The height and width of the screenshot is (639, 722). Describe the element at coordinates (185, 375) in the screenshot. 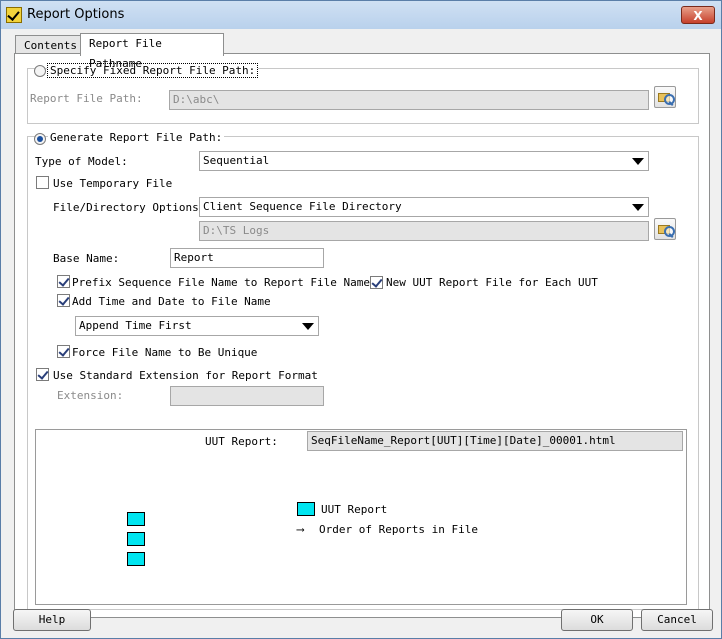

I see `use-standard-extension-label: Use Standard Extension for Report Format` at that location.